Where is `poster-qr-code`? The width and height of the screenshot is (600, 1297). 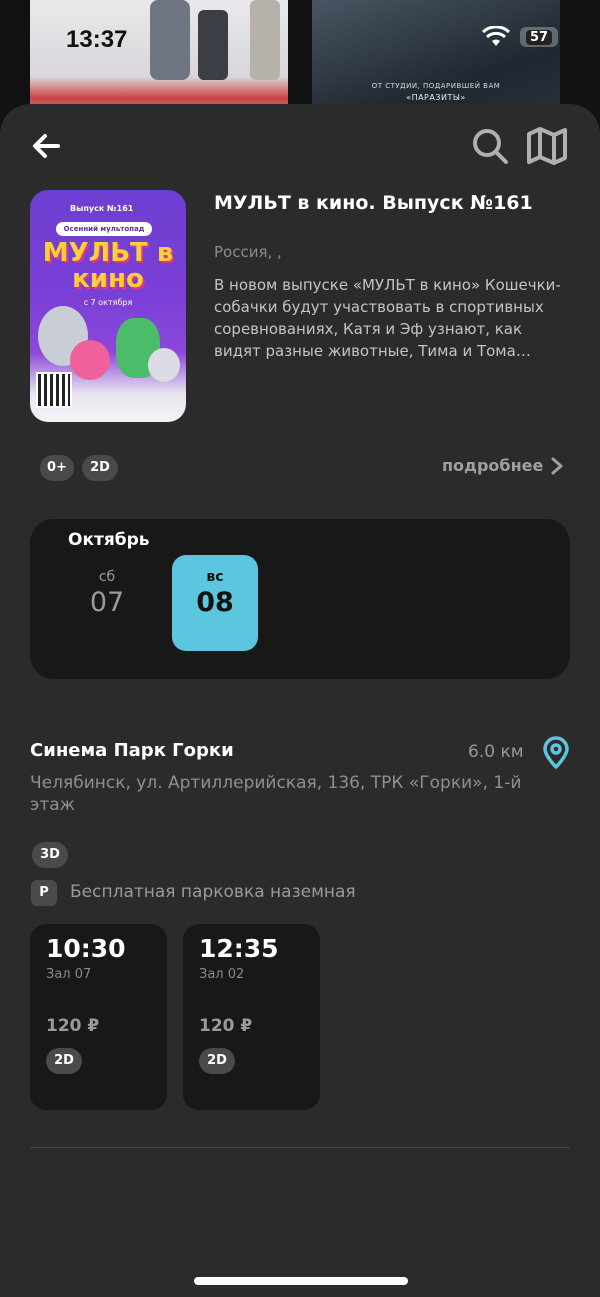 poster-qr-code is located at coordinates (54, 390).